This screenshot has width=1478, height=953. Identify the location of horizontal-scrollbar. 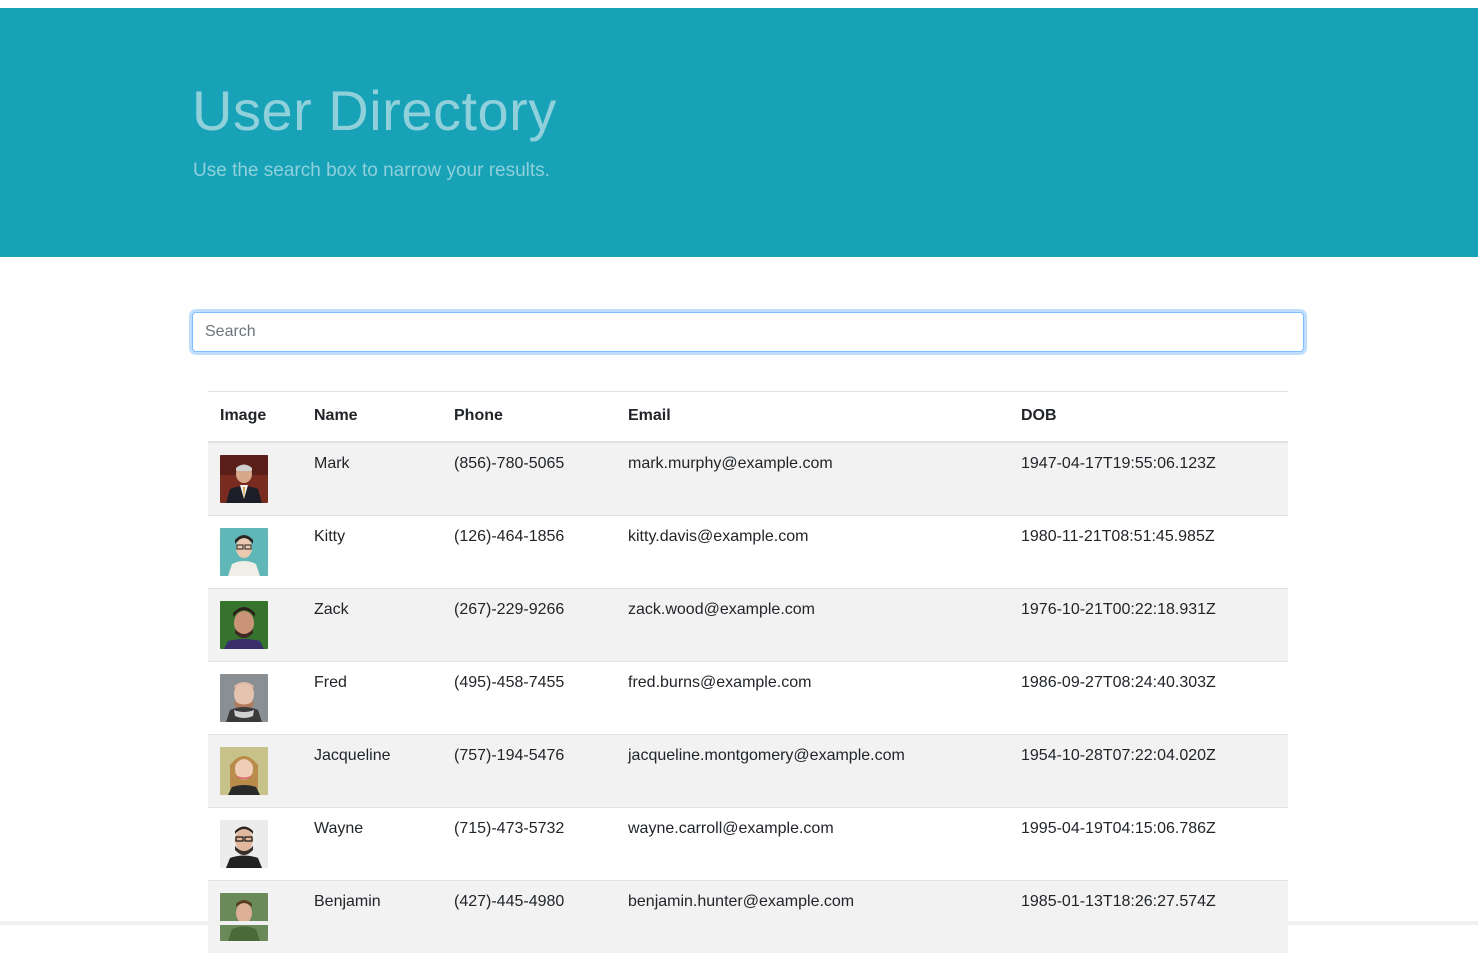
(739, 923).